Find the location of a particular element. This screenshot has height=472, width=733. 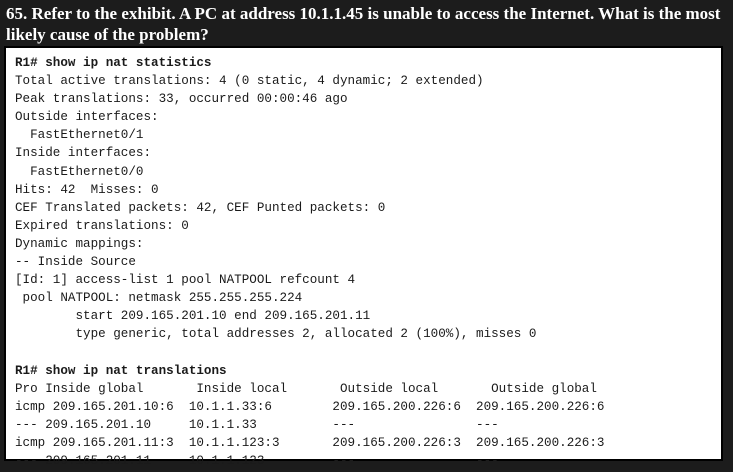

nat-table-row: --- 209.165.201.10 10.1.1.33 --- --- is located at coordinates (257, 424).